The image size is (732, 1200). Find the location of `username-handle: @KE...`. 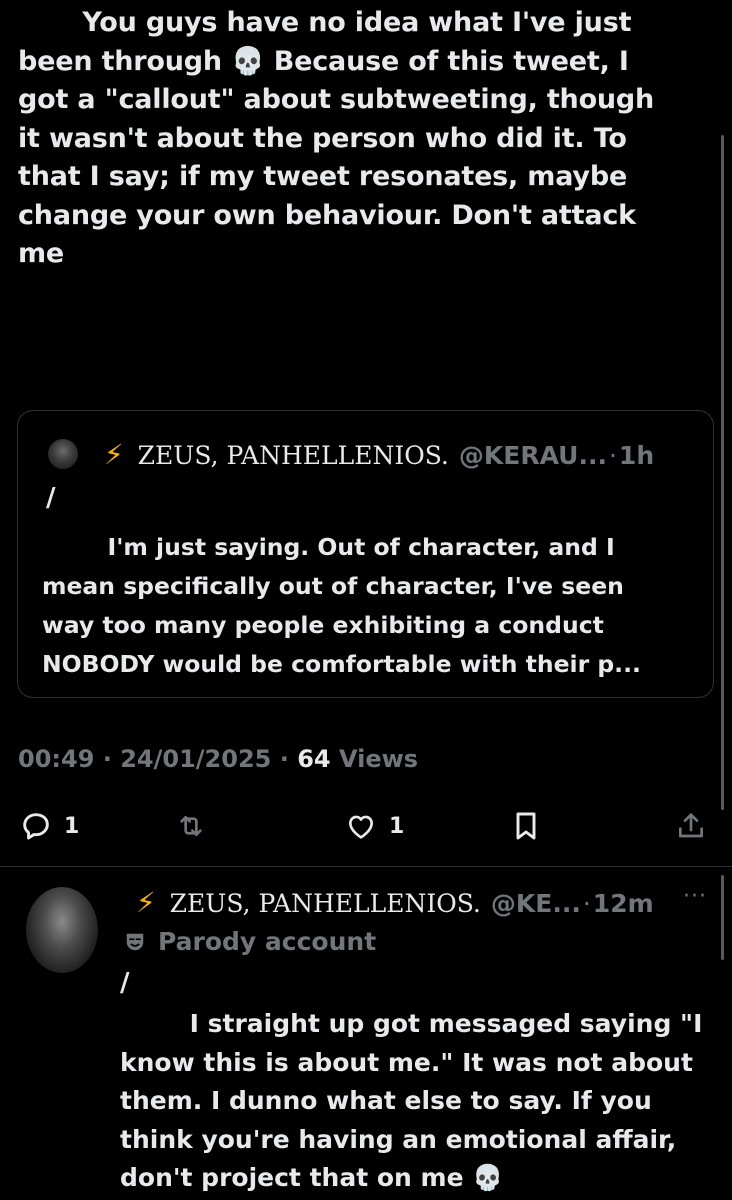

username-handle: @KE... is located at coordinates (536, 903).